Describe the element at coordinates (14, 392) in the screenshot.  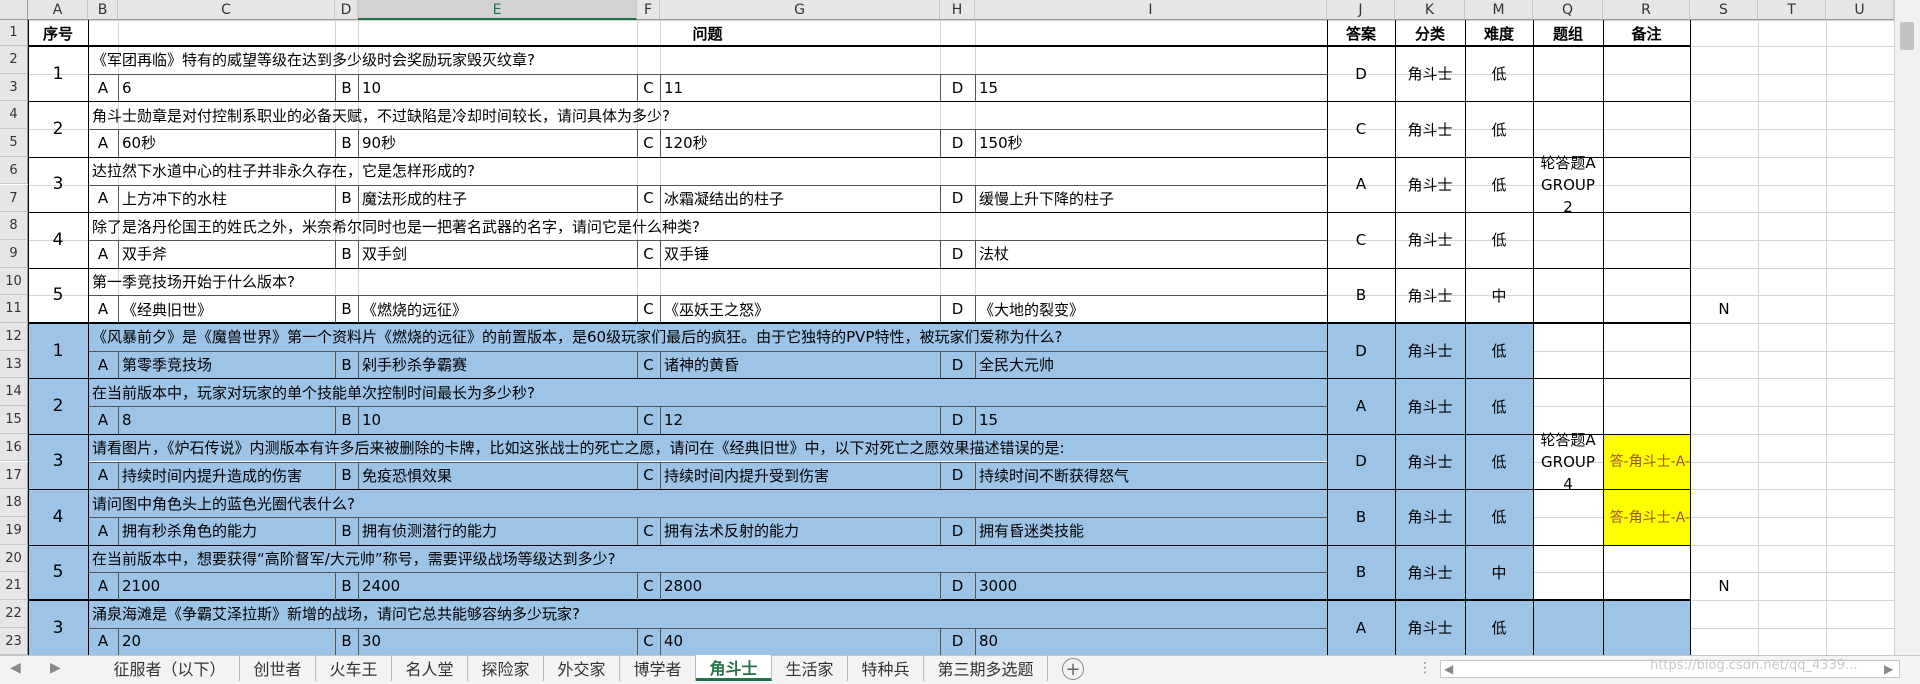
I see `row-header: 14` at that location.